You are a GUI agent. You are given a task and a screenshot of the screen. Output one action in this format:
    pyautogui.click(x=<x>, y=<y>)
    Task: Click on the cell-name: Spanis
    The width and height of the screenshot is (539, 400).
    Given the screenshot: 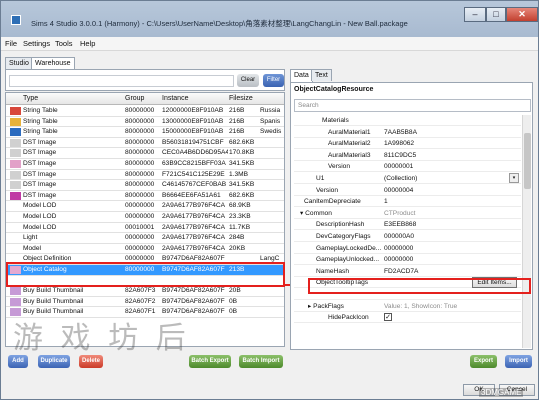 What is the action you would take?
    pyautogui.click(x=270, y=121)
    